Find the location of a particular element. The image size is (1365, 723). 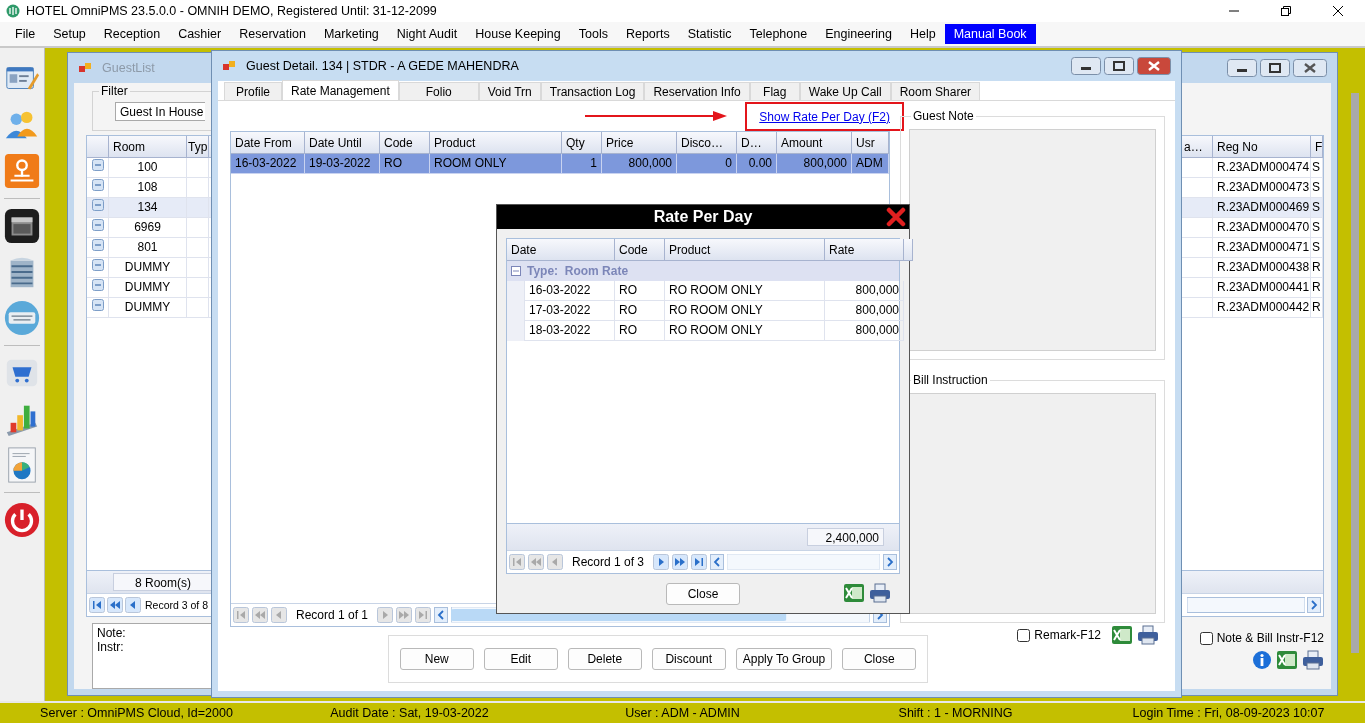

rooms-sign-icon is located at coordinates (22, 318).